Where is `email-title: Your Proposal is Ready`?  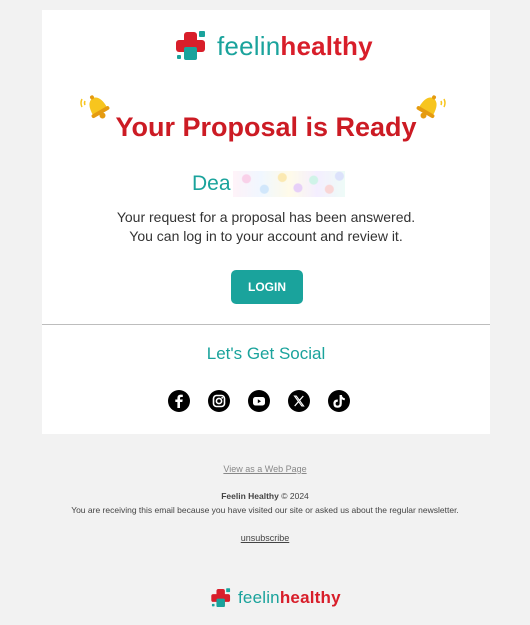 email-title: Your Proposal is Ready is located at coordinates (266, 127).